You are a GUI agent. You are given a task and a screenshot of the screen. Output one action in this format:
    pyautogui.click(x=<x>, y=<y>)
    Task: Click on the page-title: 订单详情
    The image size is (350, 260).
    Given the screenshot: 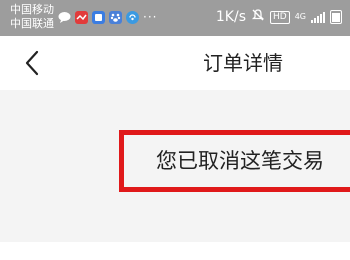 What is the action you would take?
    pyautogui.click(x=243, y=63)
    